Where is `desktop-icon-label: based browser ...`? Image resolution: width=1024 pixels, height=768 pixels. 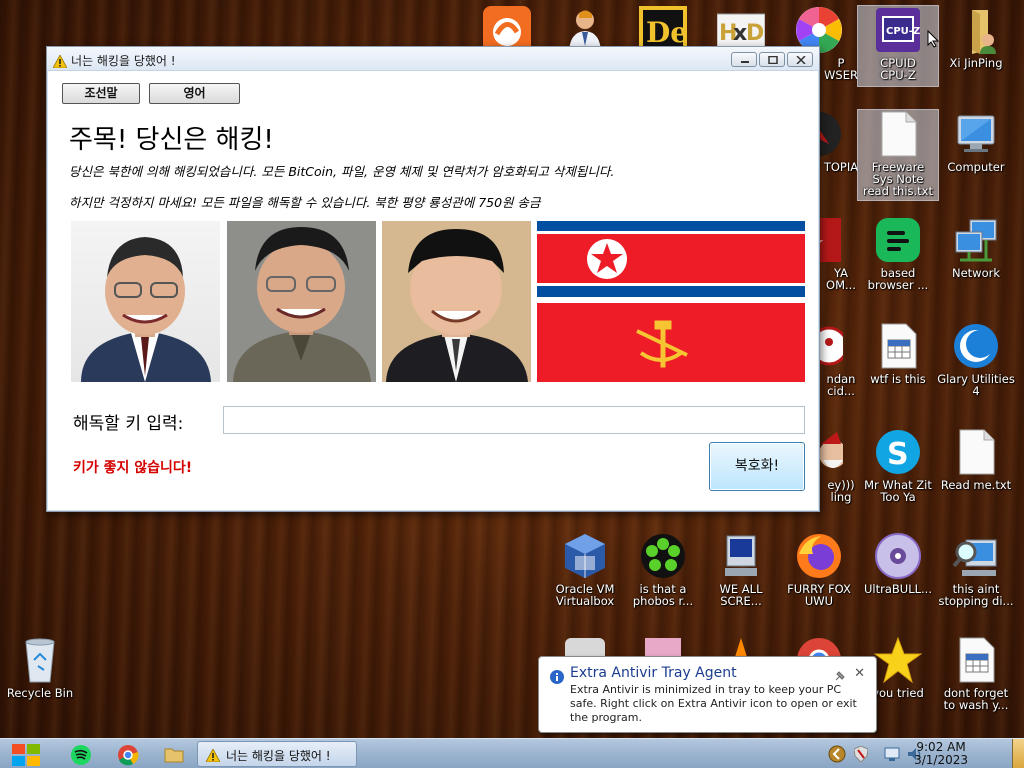
desktop-icon-label: based browser ... is located at coordinates (898, 279).